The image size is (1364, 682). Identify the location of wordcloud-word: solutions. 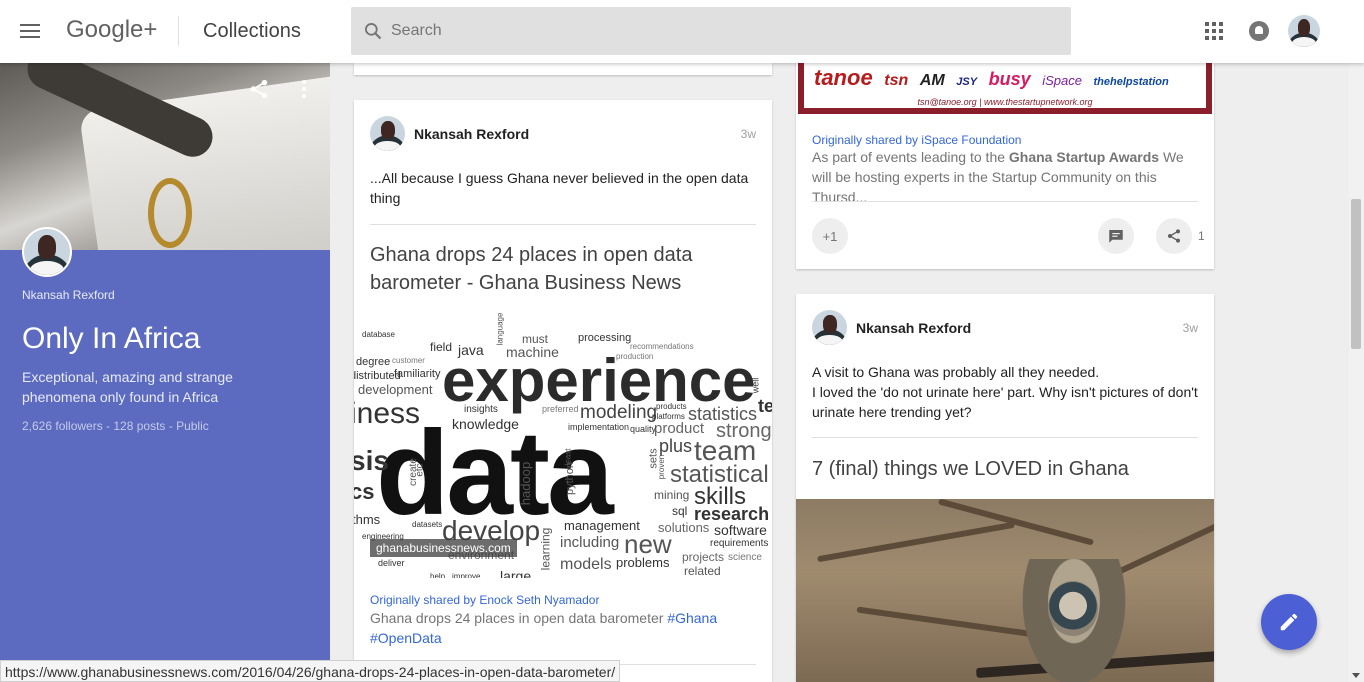
(684, 527).